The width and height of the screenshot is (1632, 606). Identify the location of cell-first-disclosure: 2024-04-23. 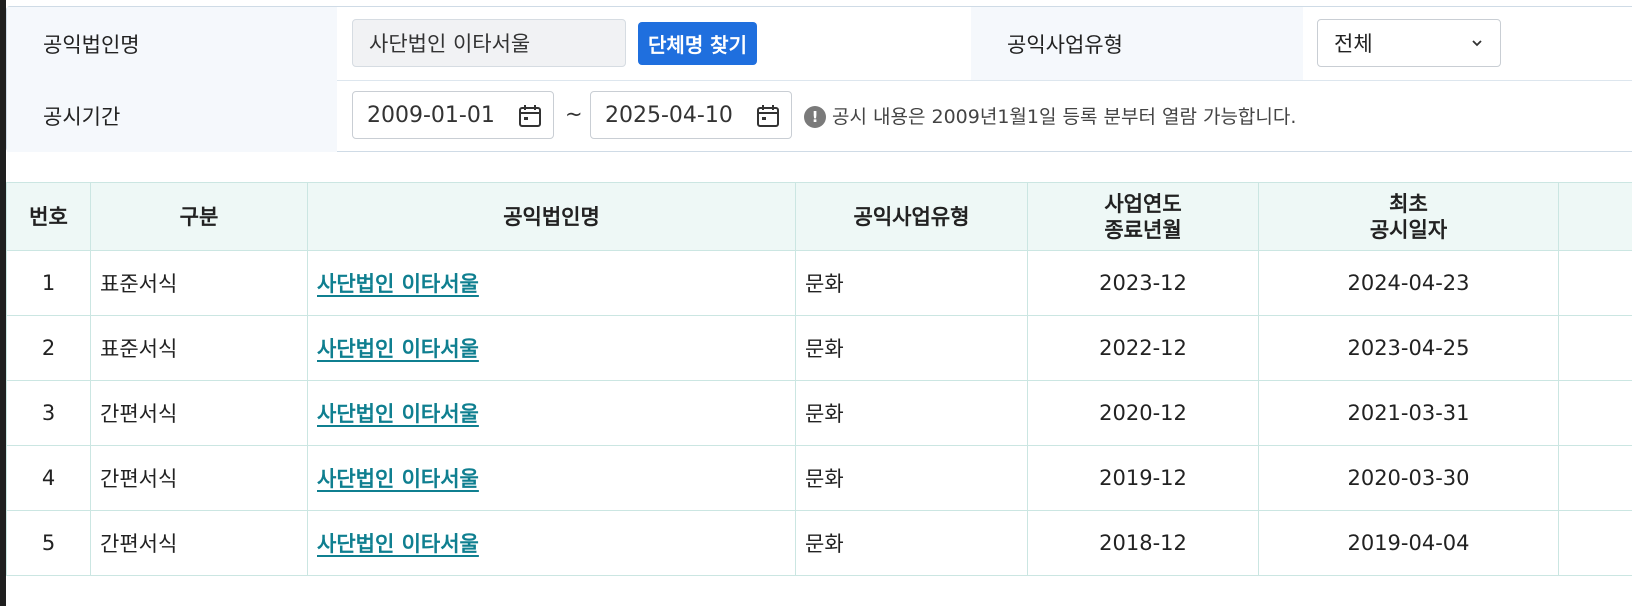
(1408, 283).